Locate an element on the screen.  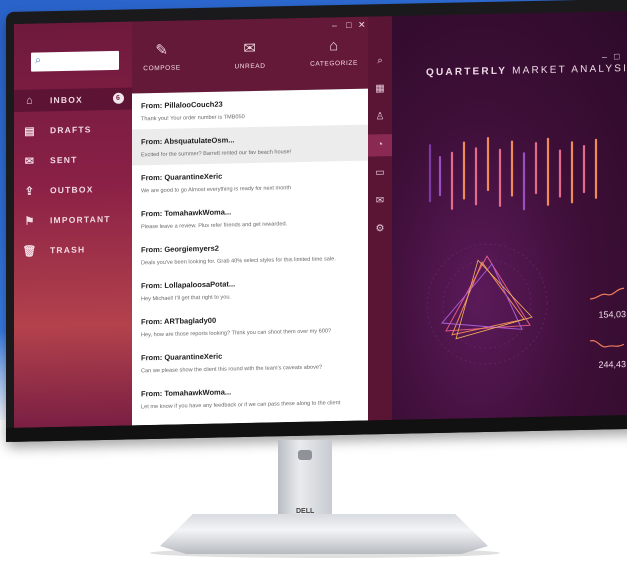
nav-important-label: IMPORTANT is located at coordinates (80, 219).